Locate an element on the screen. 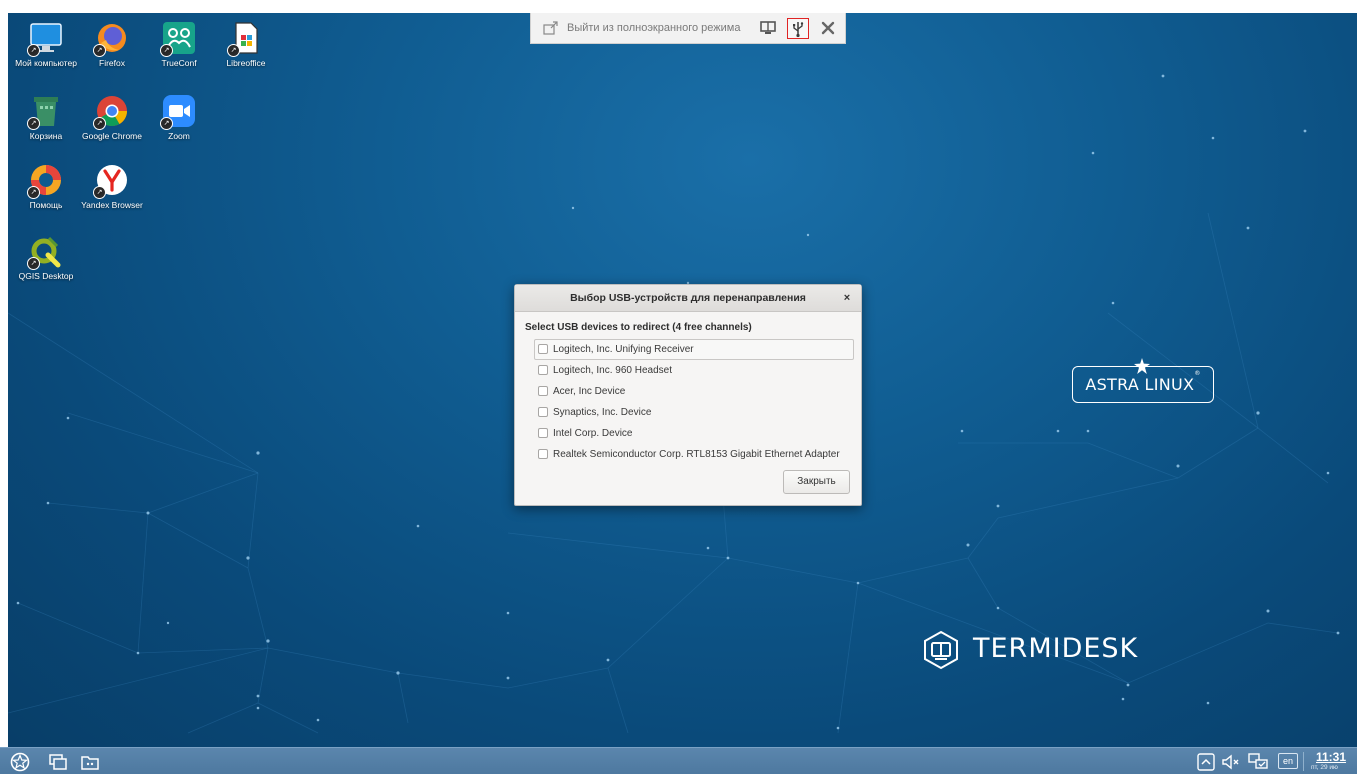 The image size is (1357, 774). disconnect-close-button is located at coordinates (829, 28).